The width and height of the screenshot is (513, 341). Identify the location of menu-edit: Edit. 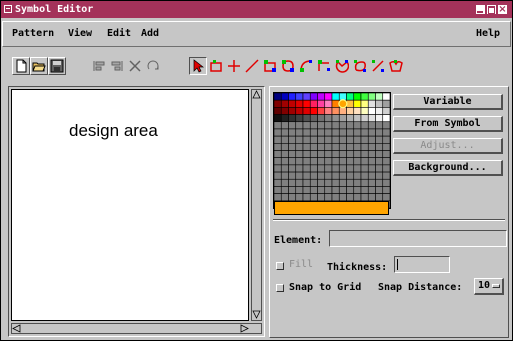
(119, 33).